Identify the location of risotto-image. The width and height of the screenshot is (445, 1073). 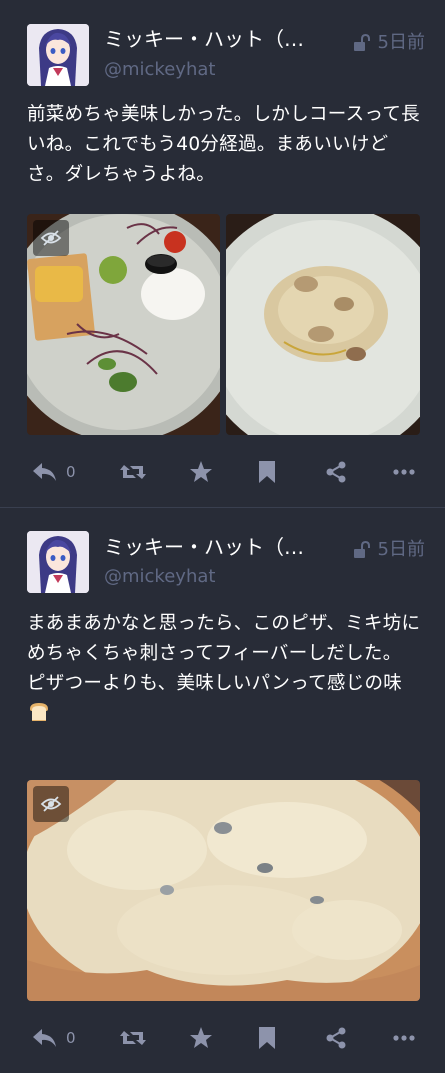
(323, 324).